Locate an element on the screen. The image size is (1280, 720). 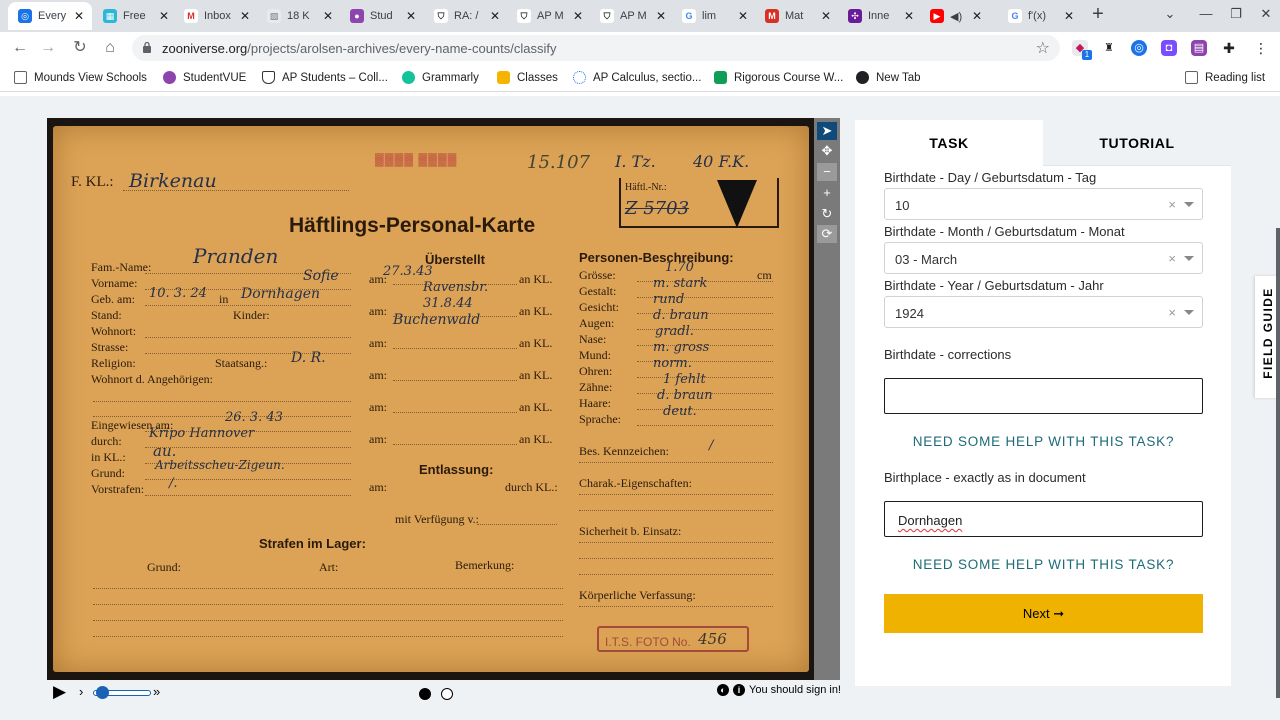
birthdate-corrections-input is located at coordinates (1043, 396).